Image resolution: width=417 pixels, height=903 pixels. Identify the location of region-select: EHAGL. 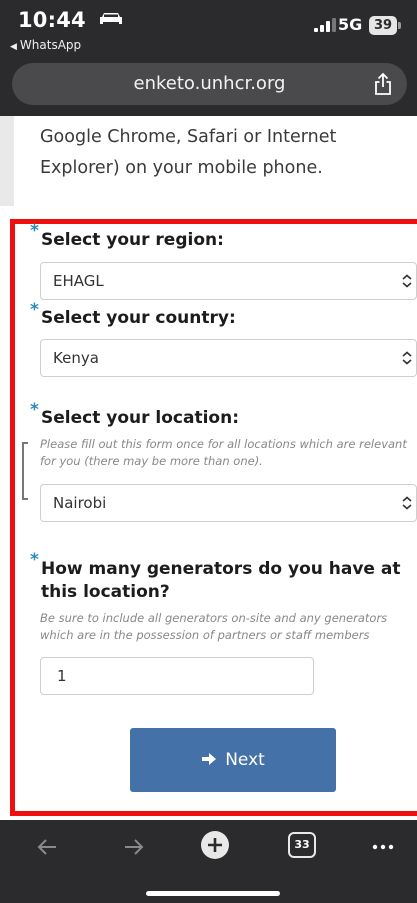
(228, 281).